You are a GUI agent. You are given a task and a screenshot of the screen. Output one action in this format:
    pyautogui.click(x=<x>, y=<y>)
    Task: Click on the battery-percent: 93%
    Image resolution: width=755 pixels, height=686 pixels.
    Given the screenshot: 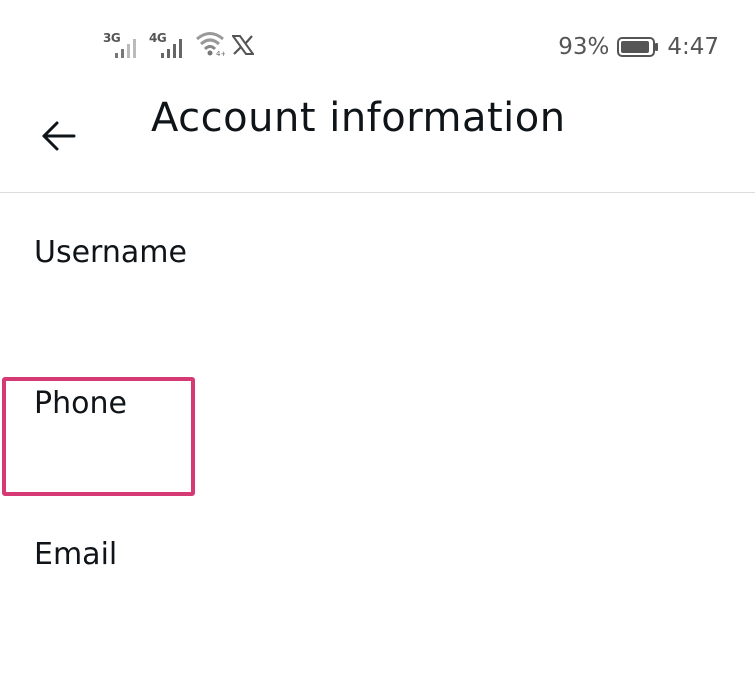 What is the action you would take?
    pyautogui.click(x=584, y=47)
    